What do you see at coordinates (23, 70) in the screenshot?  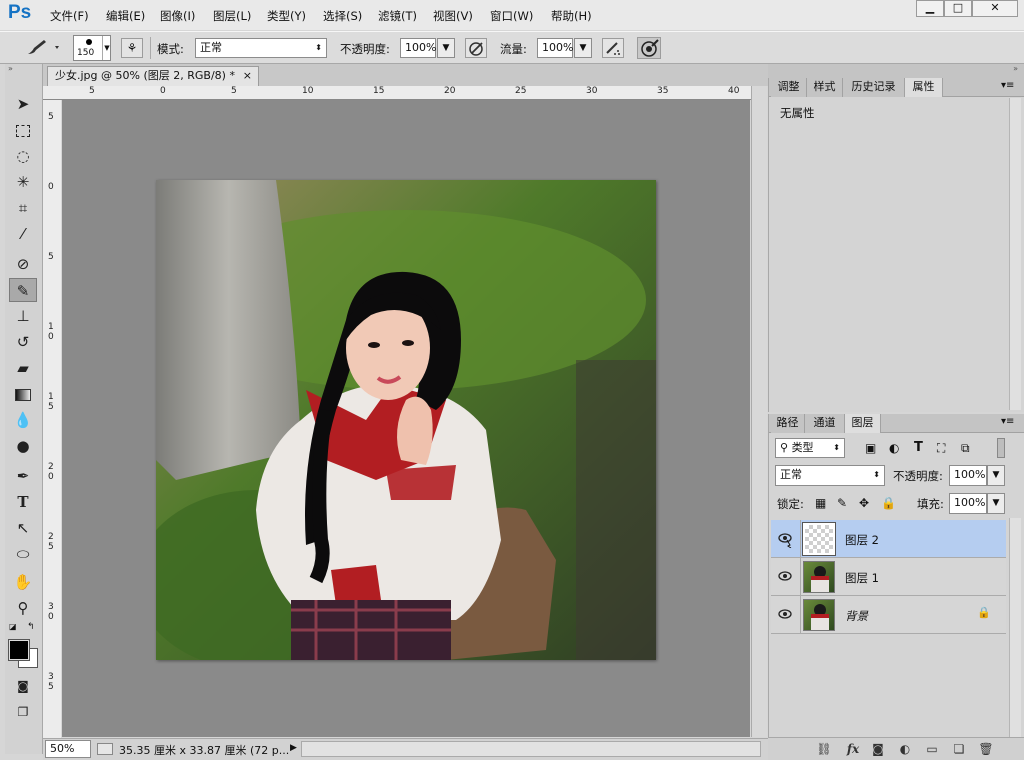 I see `toolbox-collapse-icon: »` at bounding box center [23, 70].